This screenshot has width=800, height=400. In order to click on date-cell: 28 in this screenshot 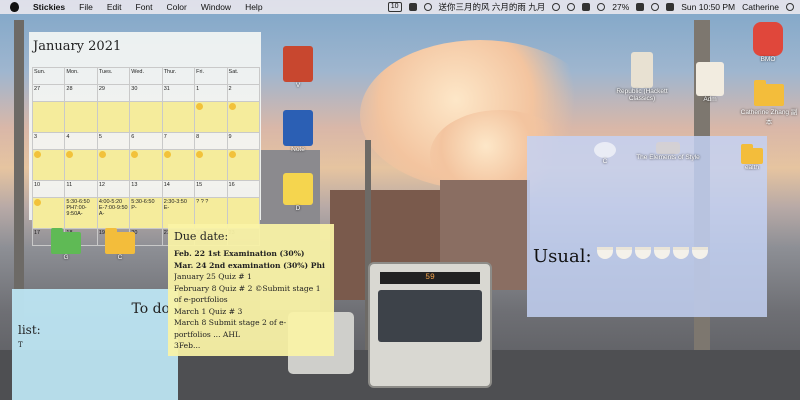, I will do `click(81, 93)`.